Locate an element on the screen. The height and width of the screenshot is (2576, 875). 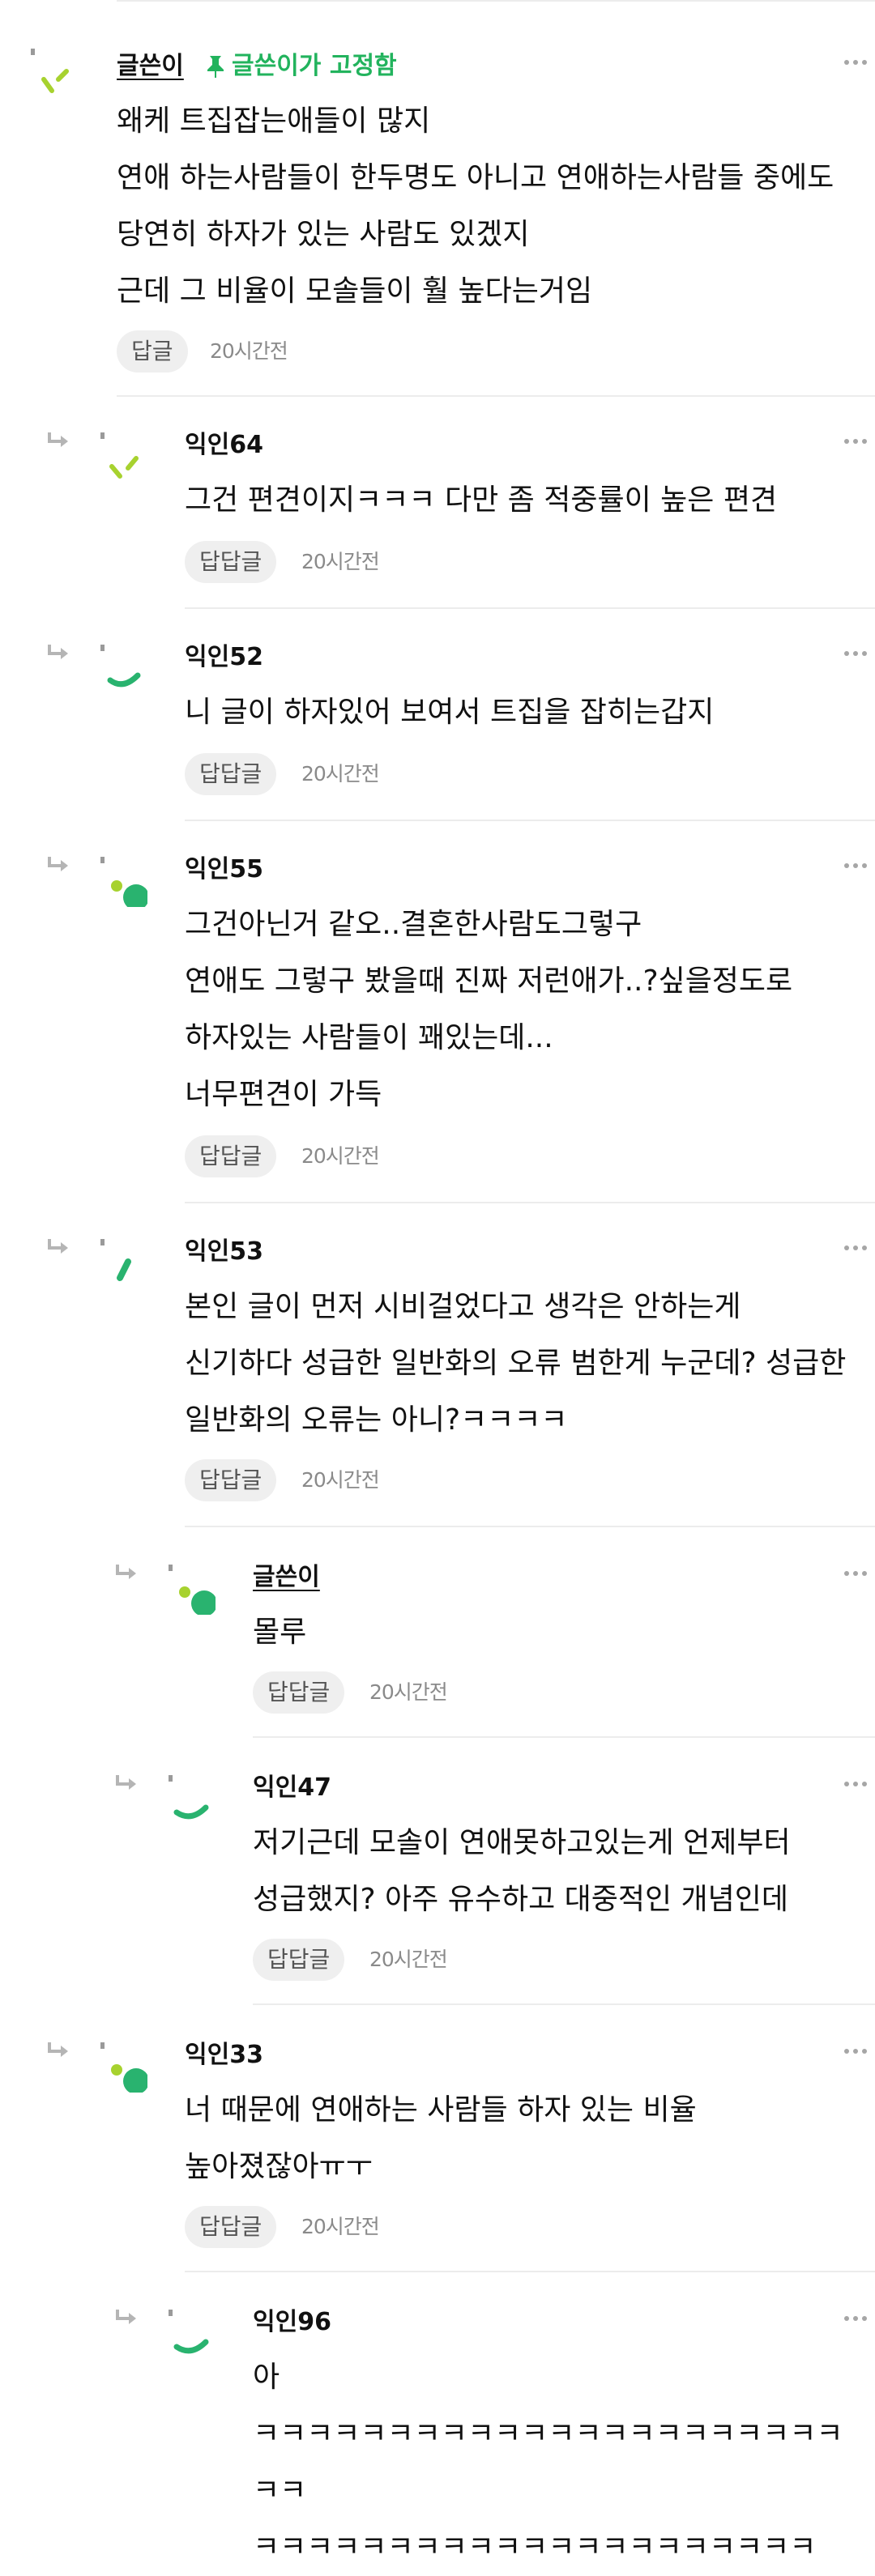
green-slash-avatar-icon is located at coordinates (121, 1263).